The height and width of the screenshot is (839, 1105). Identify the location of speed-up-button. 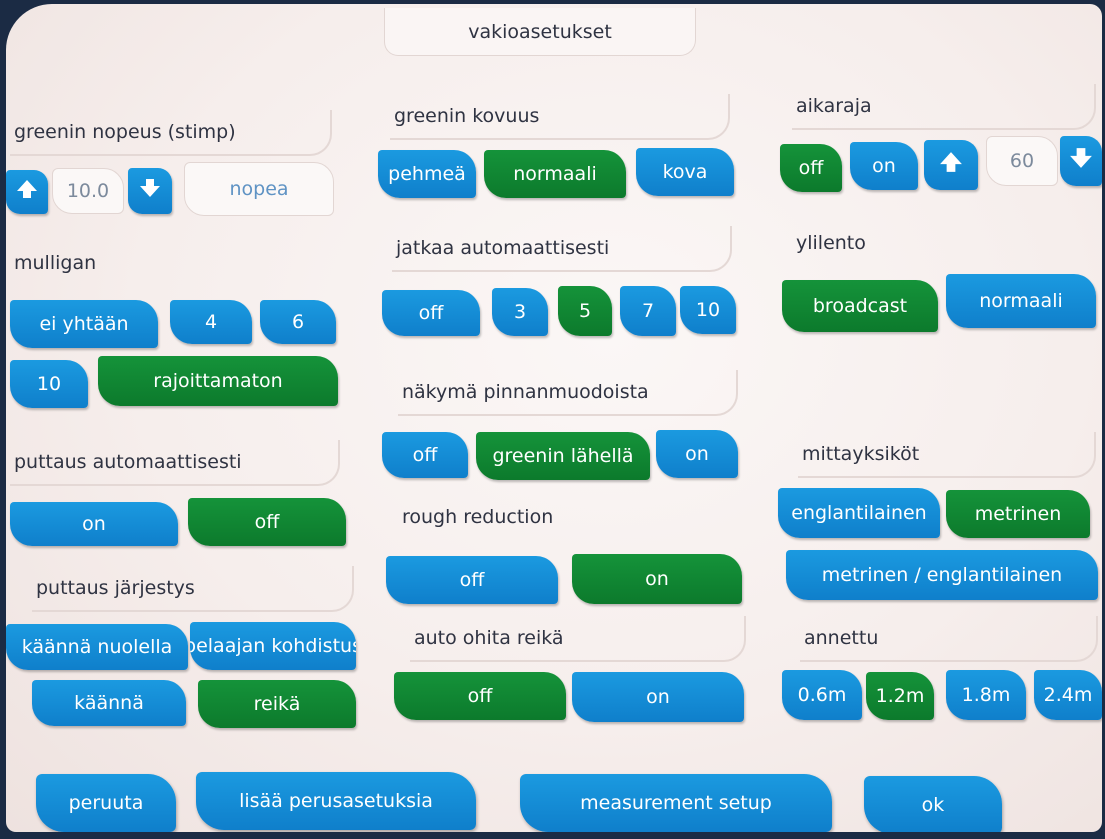
(27, 192).